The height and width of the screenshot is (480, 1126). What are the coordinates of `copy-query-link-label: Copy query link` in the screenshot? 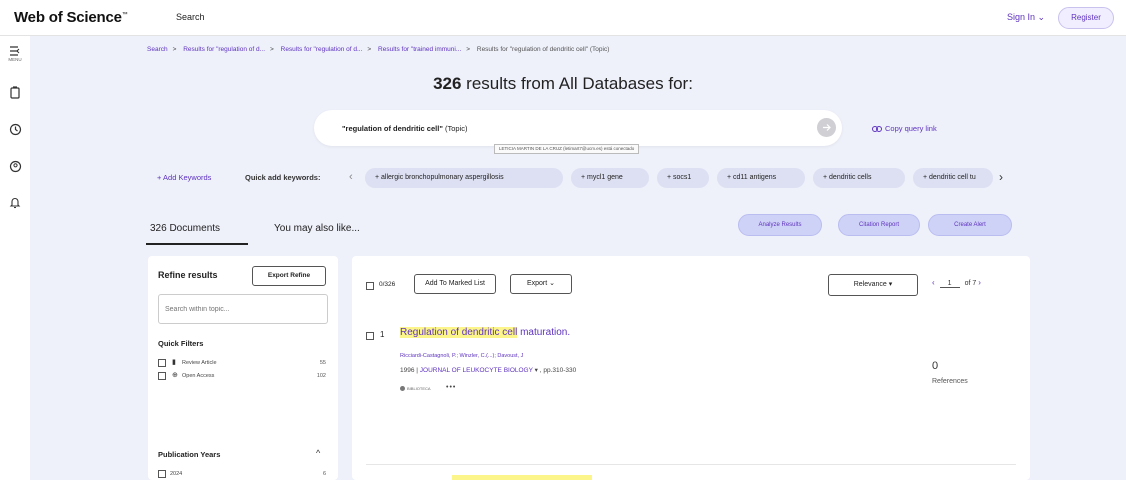 It's located at (911, 128).